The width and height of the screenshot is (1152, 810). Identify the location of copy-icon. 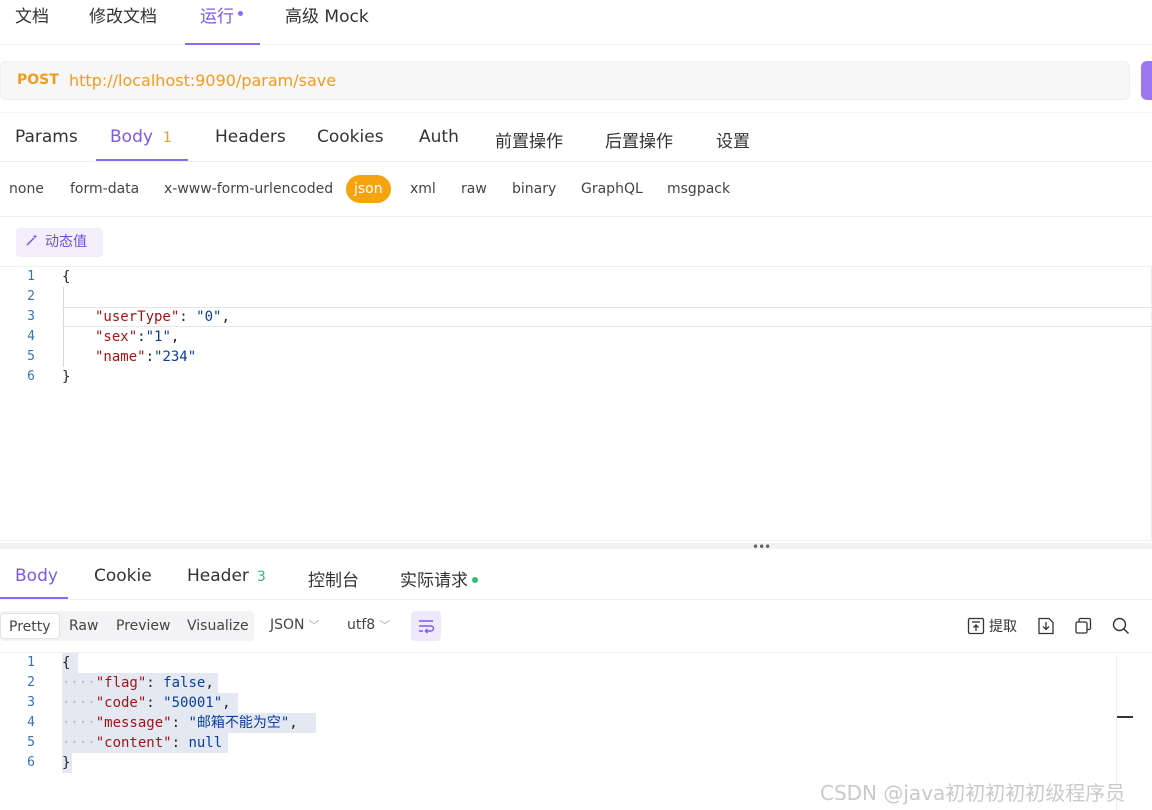
(1083, 626).